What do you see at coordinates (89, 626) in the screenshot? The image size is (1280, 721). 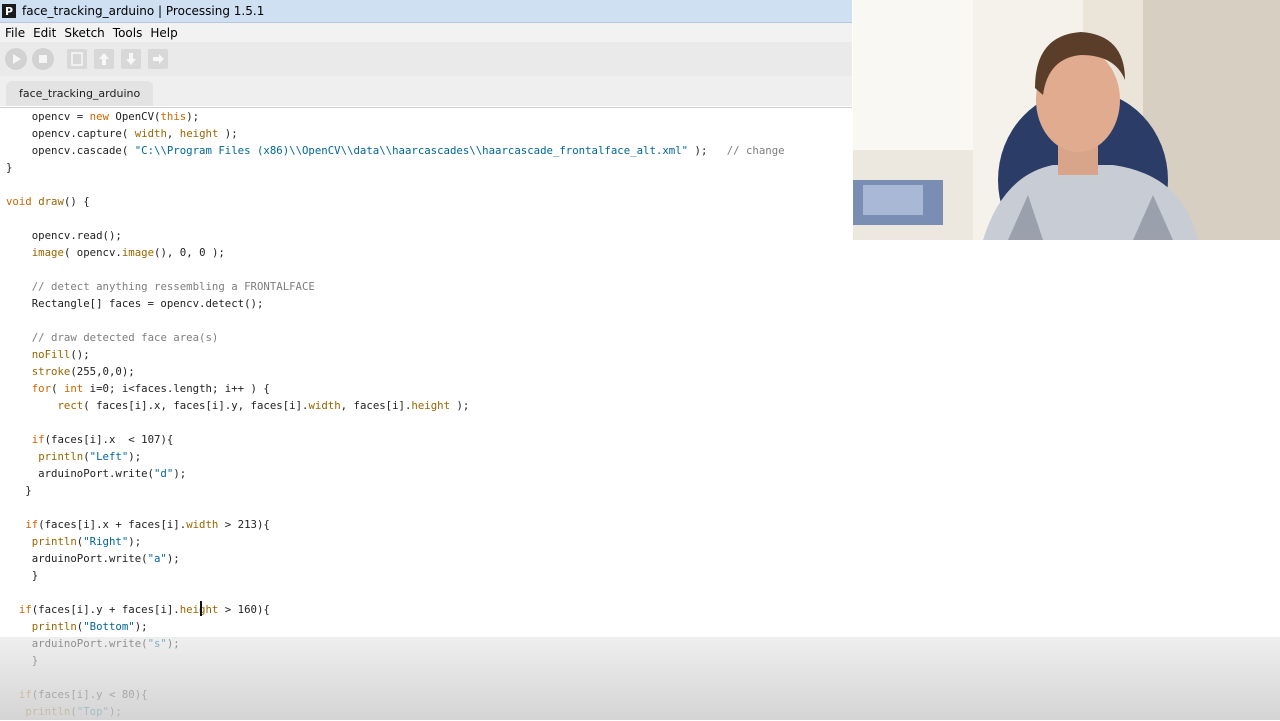 I see `code-line: println("Bottom");` at bounding box center [89, 626].